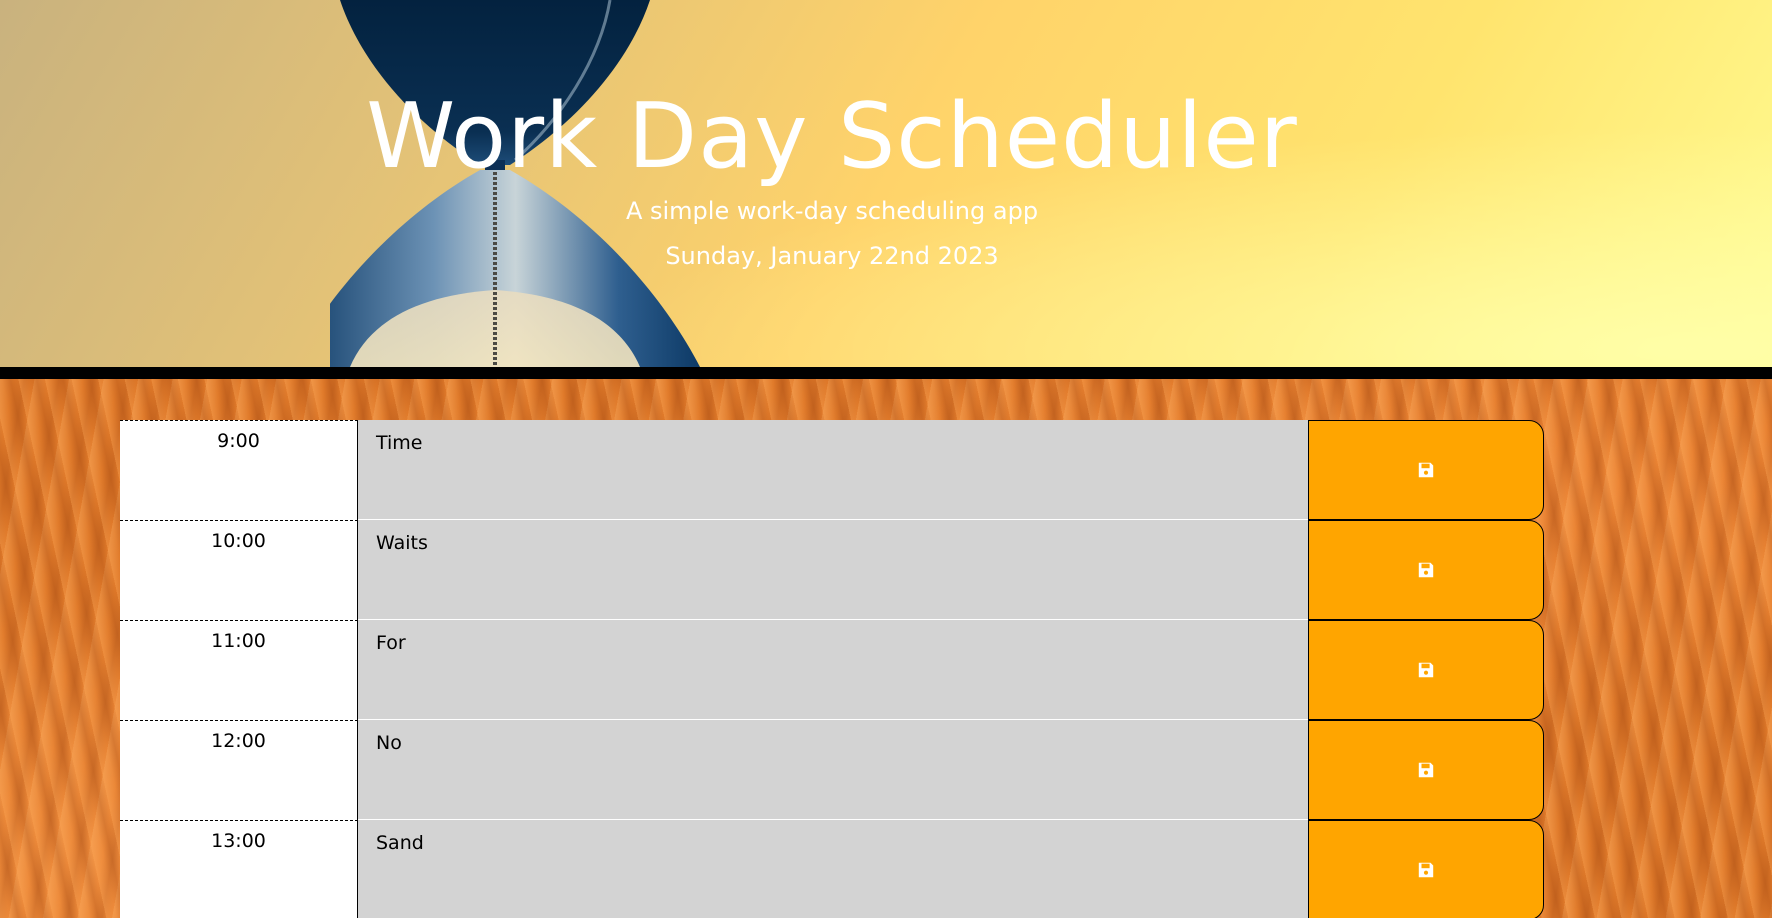  I want to click on event-description-input: Waits, so click(833, 570).